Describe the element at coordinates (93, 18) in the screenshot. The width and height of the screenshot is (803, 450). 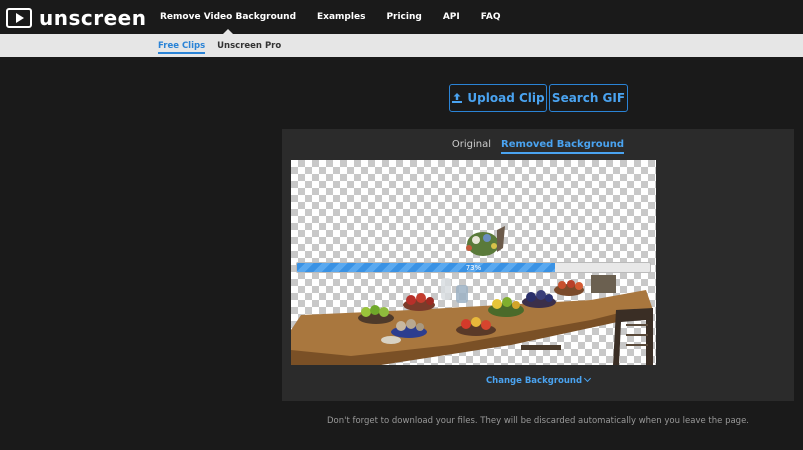
I see `brand-name: unscreen` at that location.